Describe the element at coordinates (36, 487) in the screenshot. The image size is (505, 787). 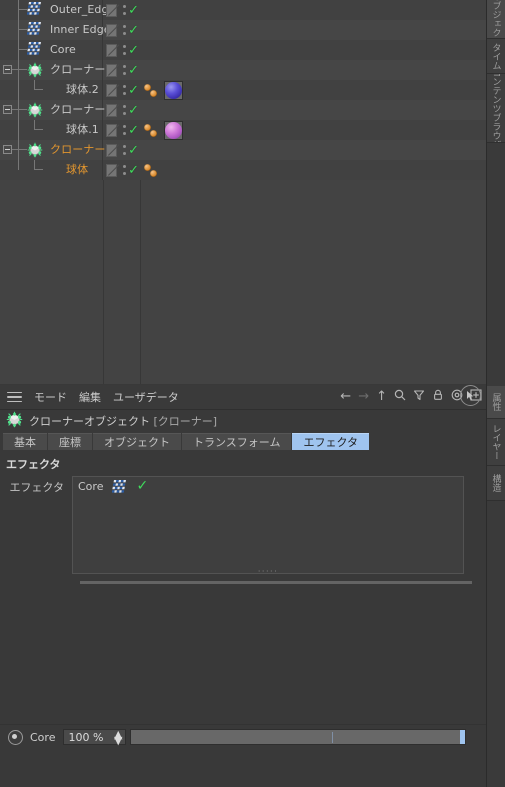
I see `effector-field-label: エフェクタ` at that location.